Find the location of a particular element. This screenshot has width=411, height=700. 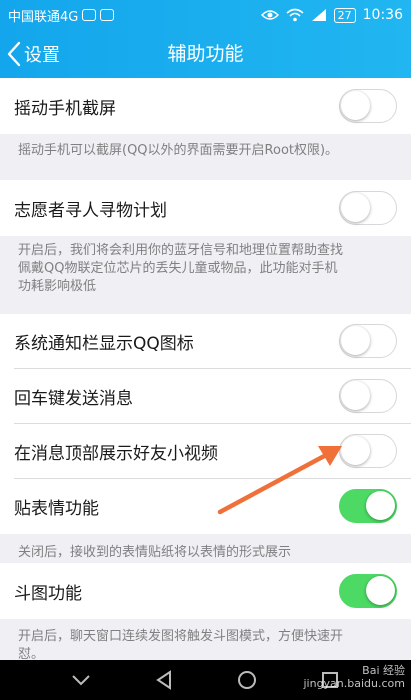

setting-enter-send: 回车键发送消息 is located at coordinates (205, 396).